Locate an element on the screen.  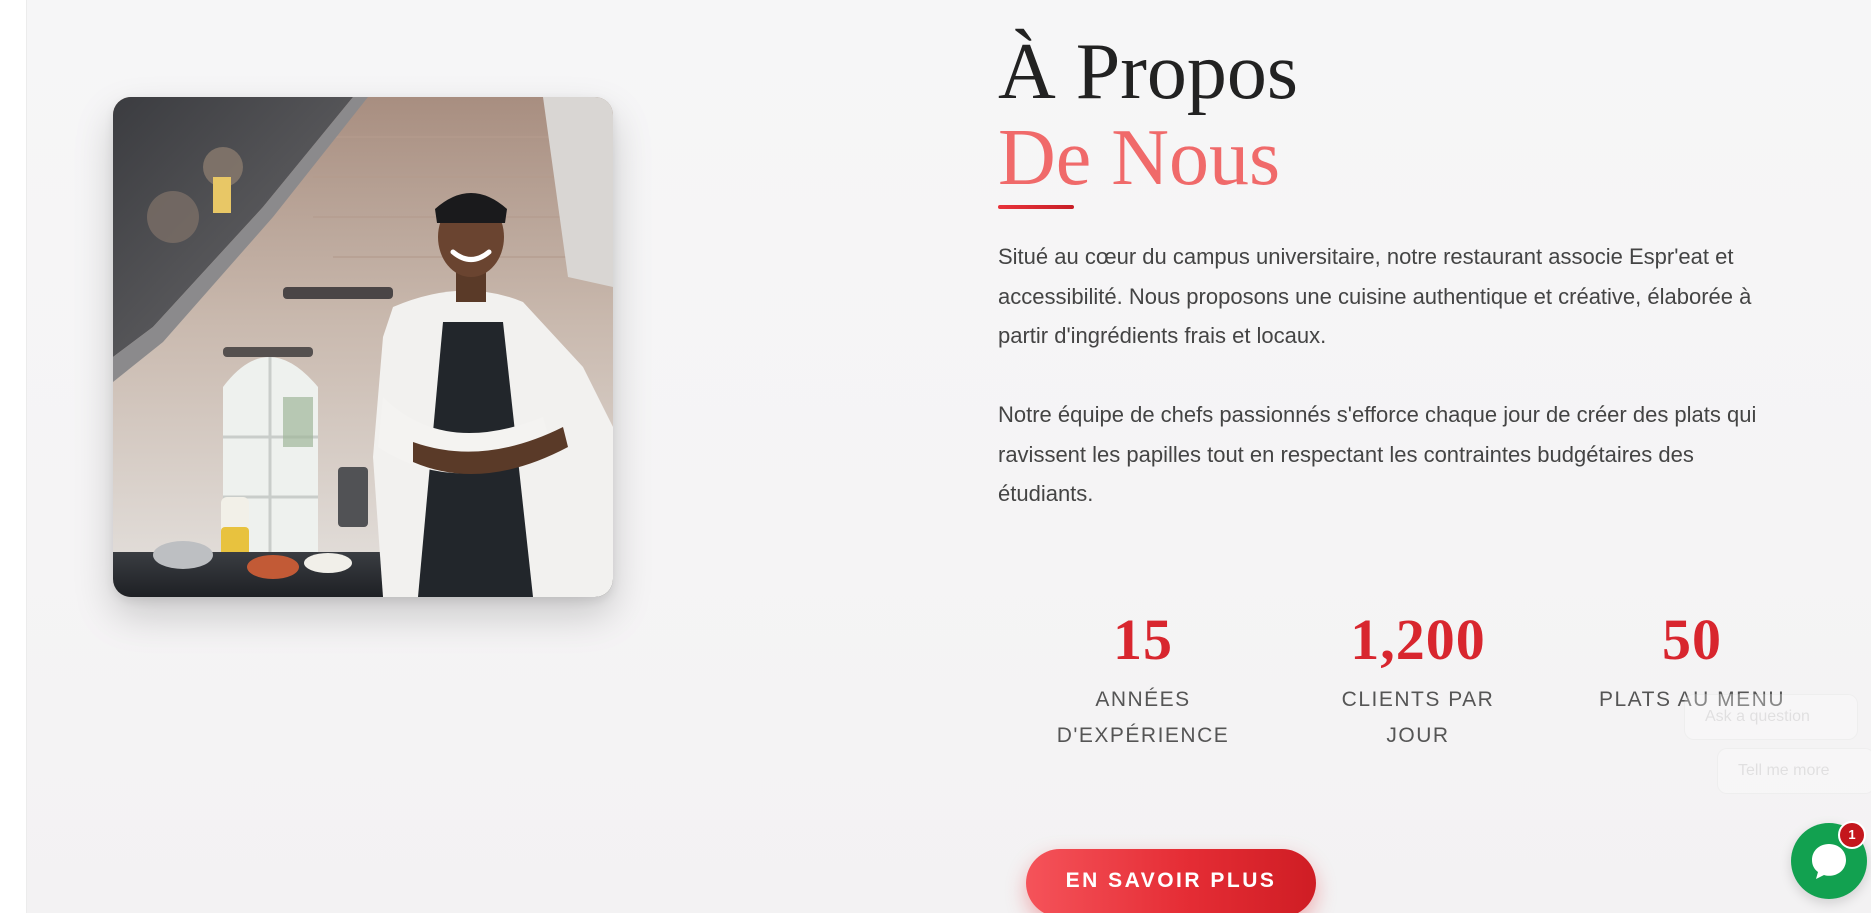
stat-label: Clients par jour is located at coordinates (1418, 717).